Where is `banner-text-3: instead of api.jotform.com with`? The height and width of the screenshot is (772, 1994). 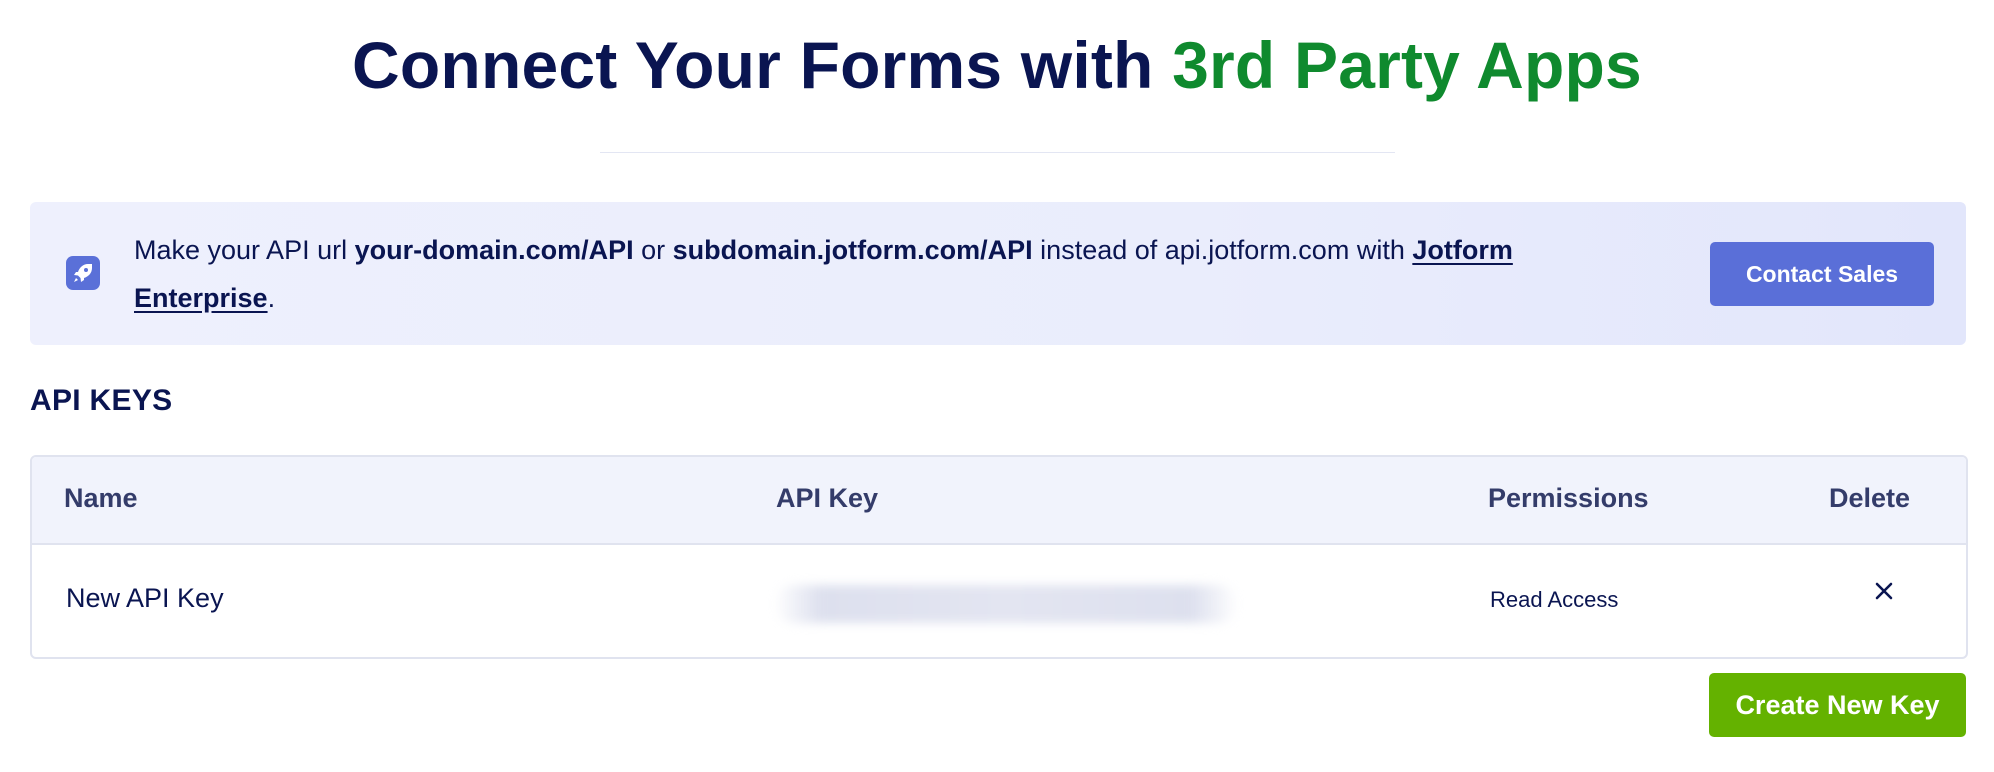 banner-text-3: instead of api.jotform.com with is located at coordinates (1222, 250).